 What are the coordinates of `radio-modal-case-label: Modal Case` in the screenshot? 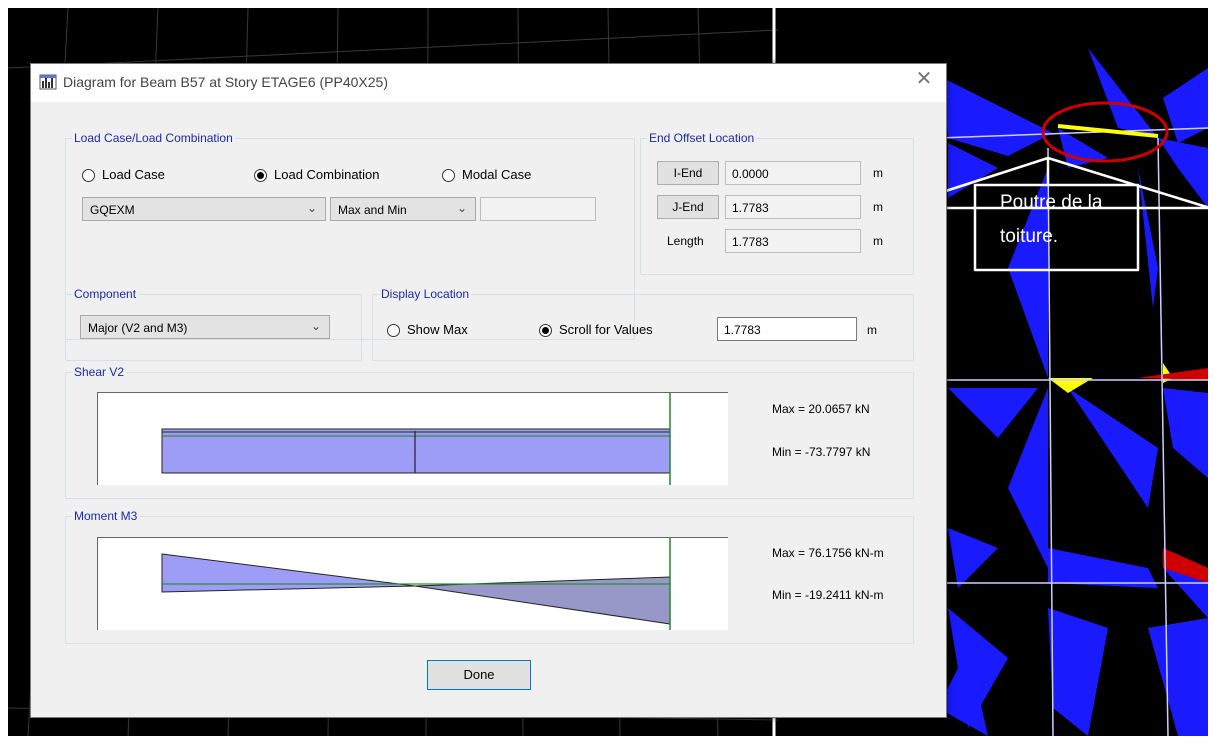 It's located at (497, 174).